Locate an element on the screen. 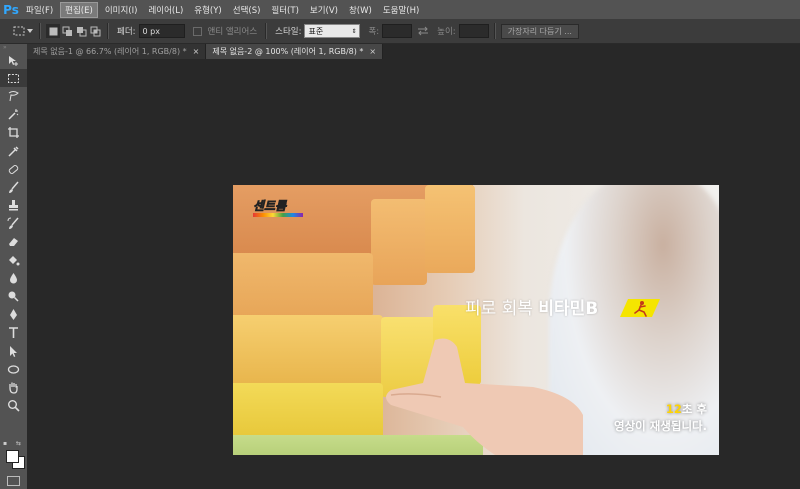 This screenshot has height=489, width=800. yellow-block-low is located at coordinates (308, 413).